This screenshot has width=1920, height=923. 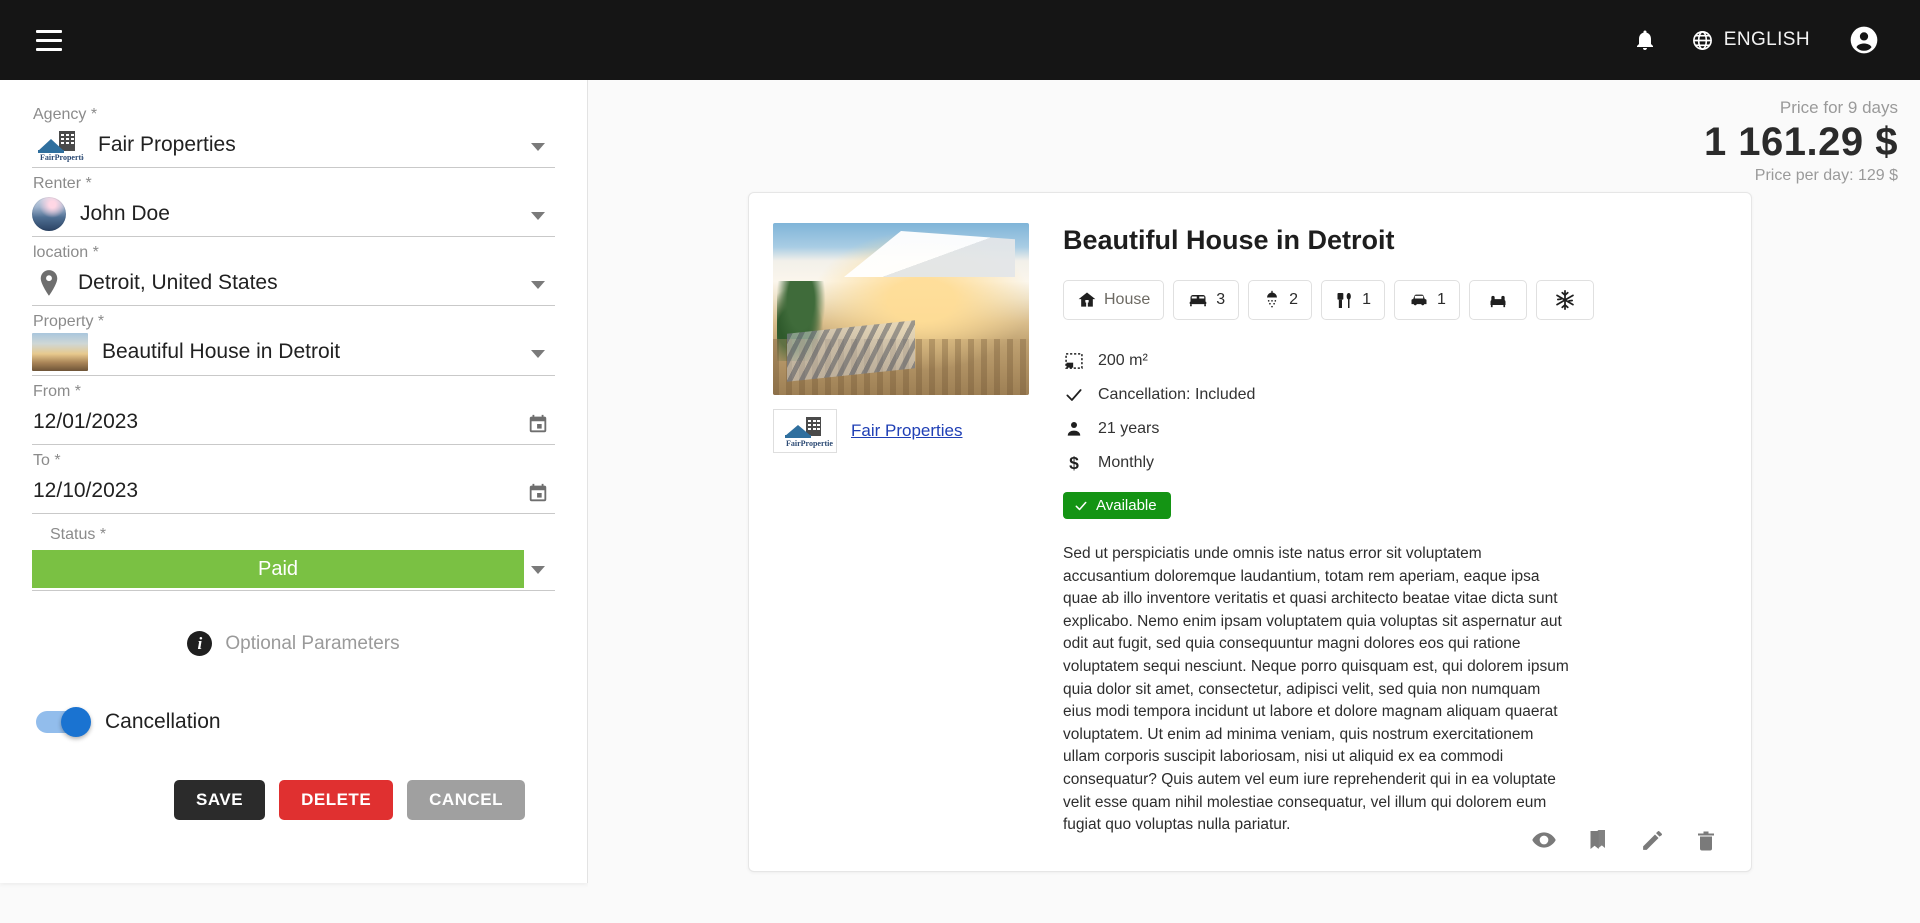 I want to click on top-app-bar: ENGLISH, so click(x=960, y=40).